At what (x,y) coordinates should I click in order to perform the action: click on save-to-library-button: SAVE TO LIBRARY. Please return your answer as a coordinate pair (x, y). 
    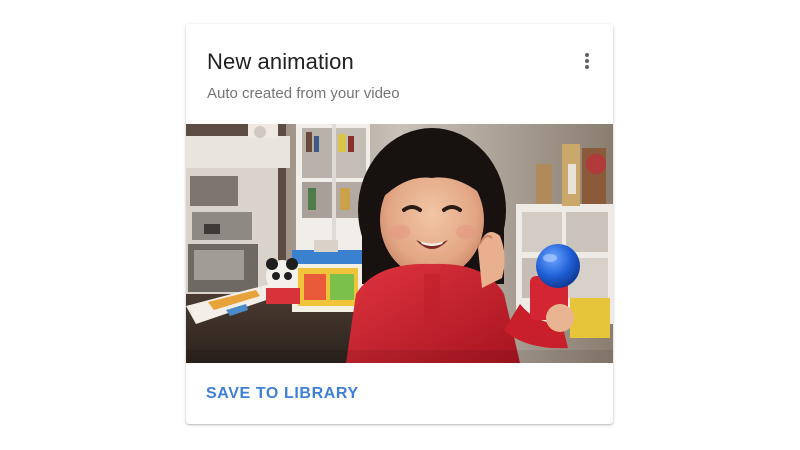
    Looking at the image, I should click on (282, 394).